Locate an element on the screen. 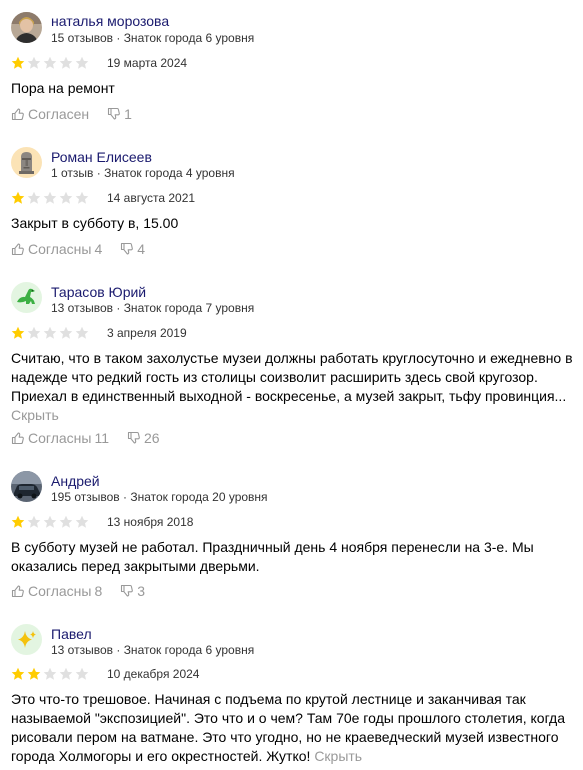  reviewer-name: Павел is located at coordinates (71, 634).